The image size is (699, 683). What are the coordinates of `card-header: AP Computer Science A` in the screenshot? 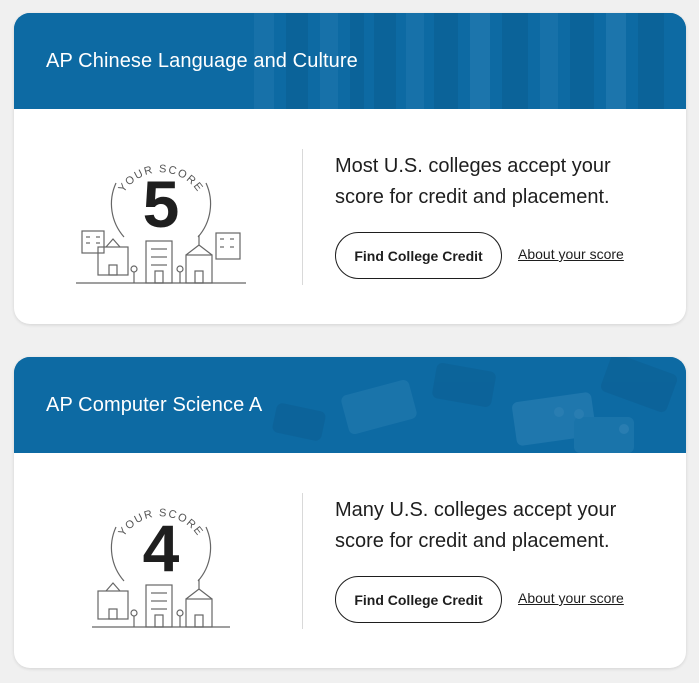 It's located at (350, 405).